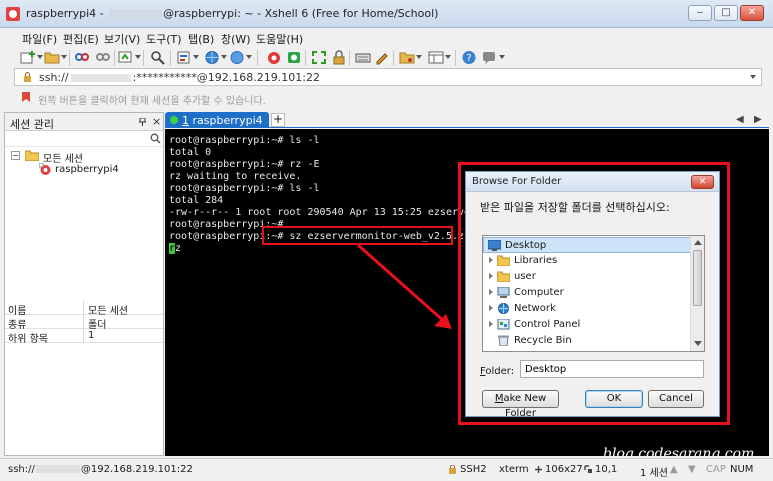 The image size is (773, 481). Describe the element at coordinates (587, 309) in the screenshot. I see `folder-item-network: Network` at that location.